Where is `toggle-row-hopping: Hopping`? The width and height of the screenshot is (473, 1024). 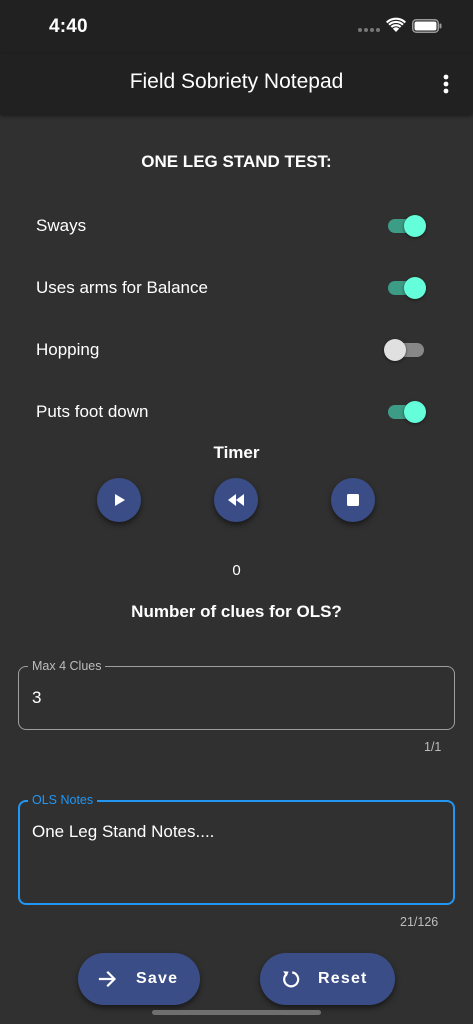 toggle-row-hopping: Hopping is located at coordinates (236, 350).